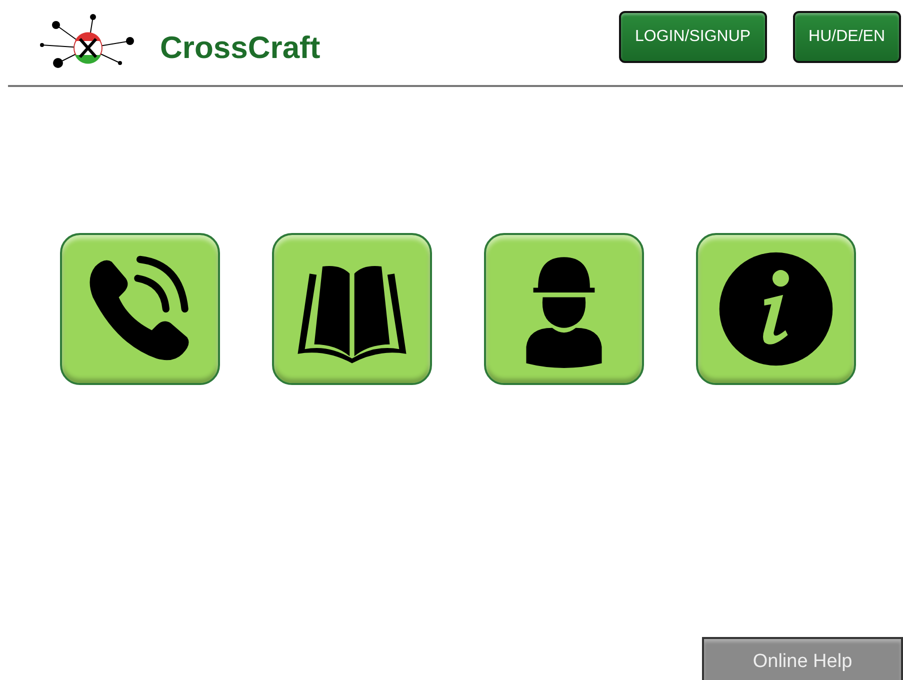 The height and width of the screenshot is (680, 903). I want to click on header-button: LOGIN/SIGNUP, so click(692, 36).